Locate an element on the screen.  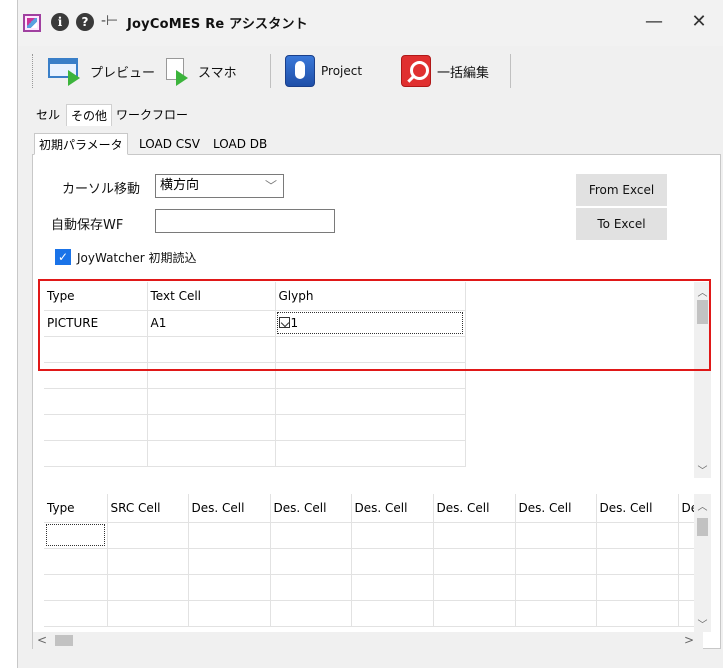
toolbar-grip is located at coordinates (34, 71).